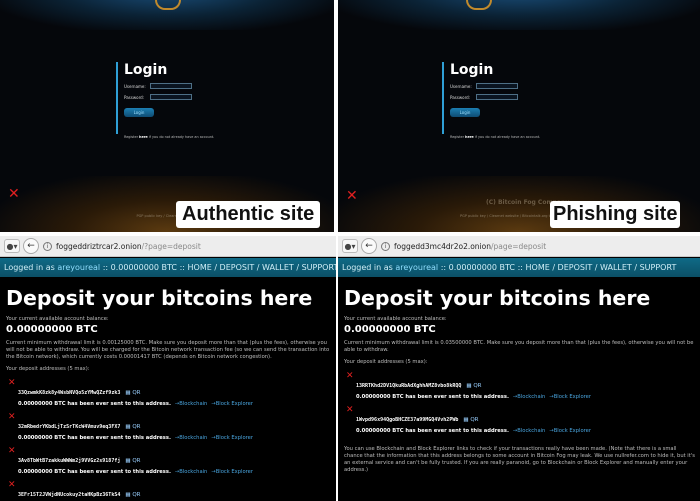  Describe the element at coordinates (442, 246) in the screenshot. I see `url-host: foggedd3mc4dr2o2.onion` at that location.